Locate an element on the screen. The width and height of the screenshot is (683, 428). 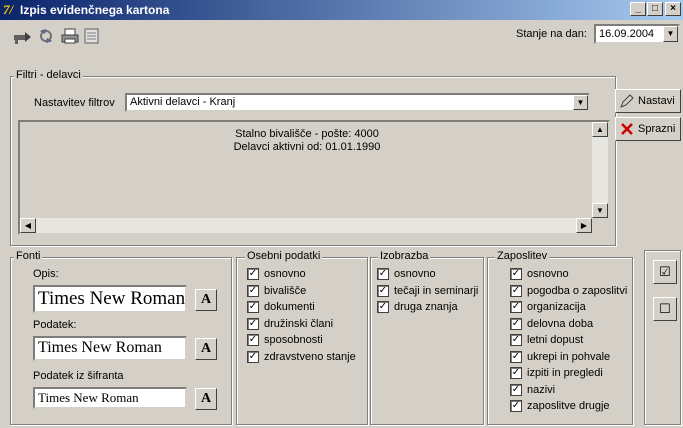
zaposlitev-option: ✓ pogodba o zaposlitvi is located at coordinates (569, 290).